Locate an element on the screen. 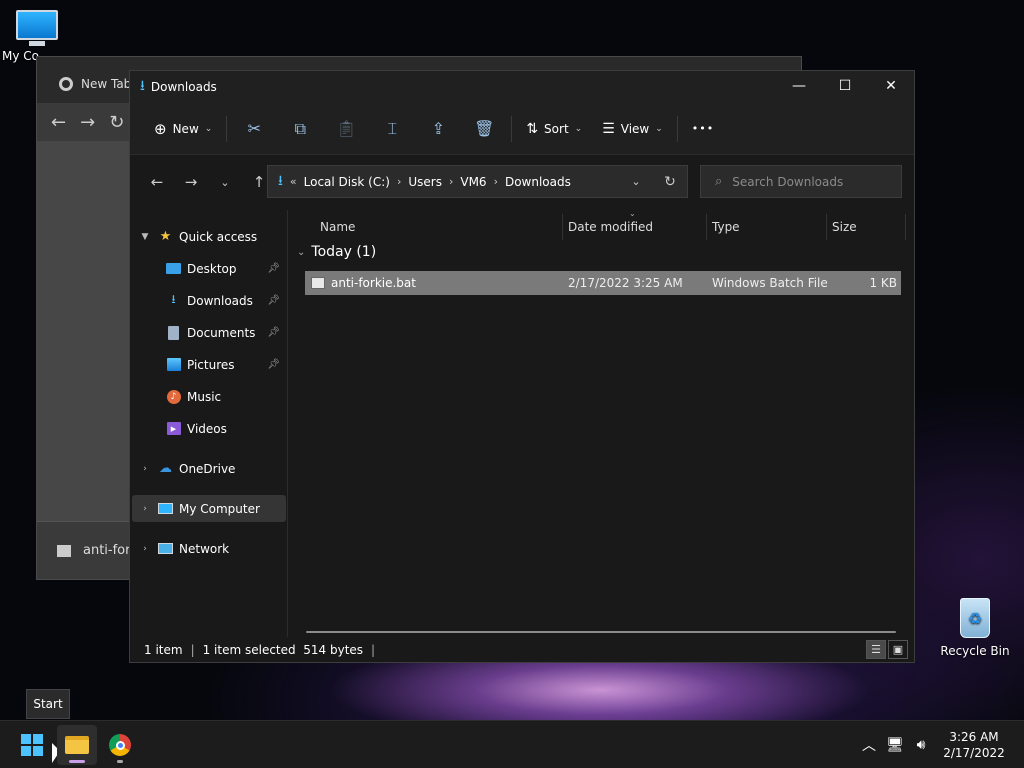 The width and height of the screenshot is (1024, 768). tiles-view-icon: ▣ is located at coordinates (898, 649).